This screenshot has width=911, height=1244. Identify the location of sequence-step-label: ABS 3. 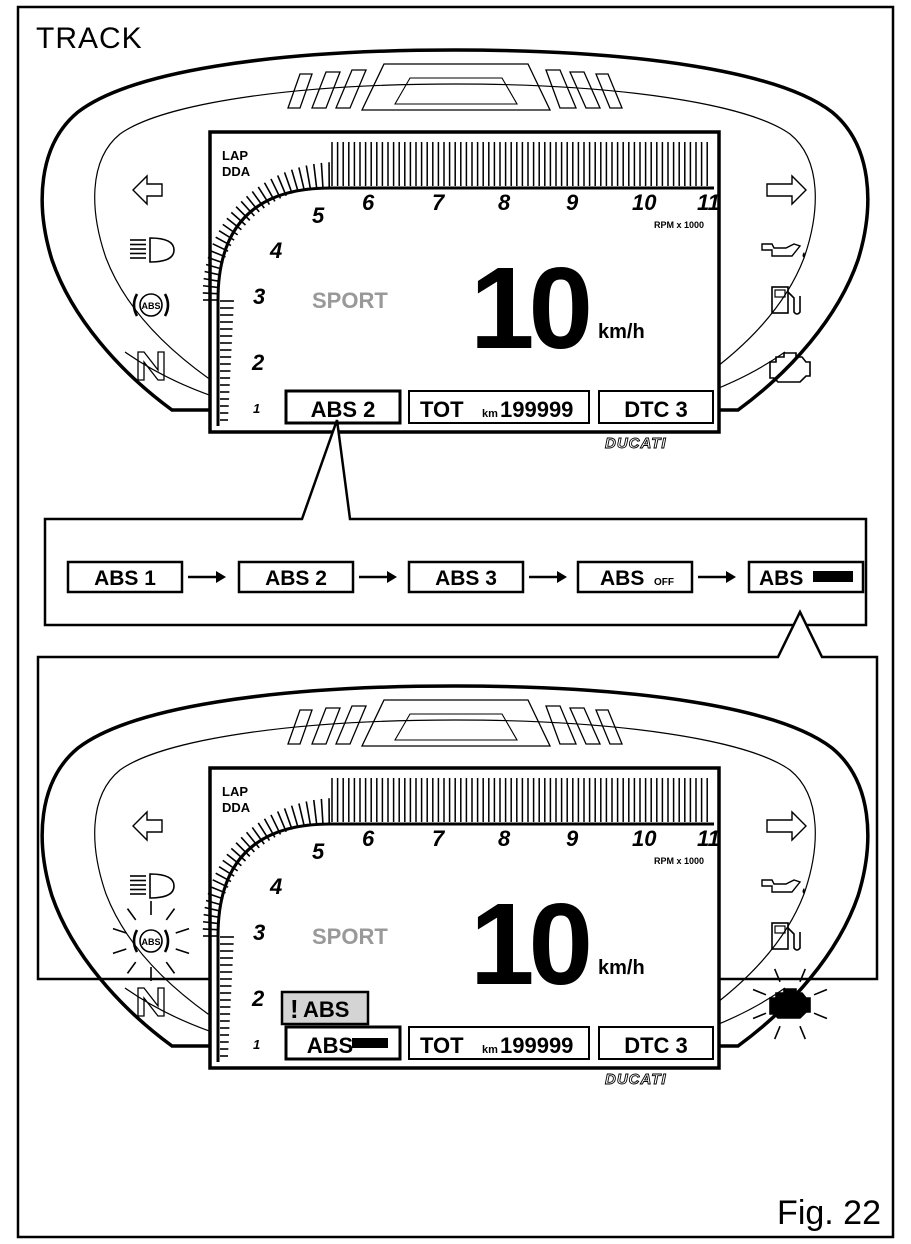
(466, 578).